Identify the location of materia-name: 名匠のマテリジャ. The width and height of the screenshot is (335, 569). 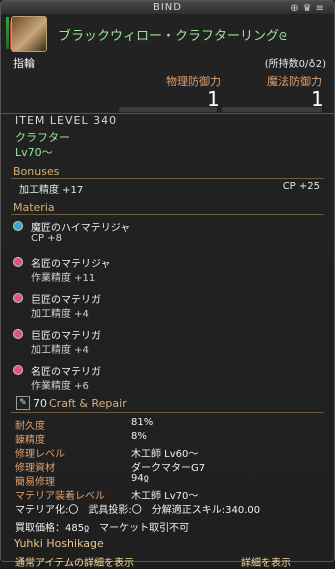
(71, 264).